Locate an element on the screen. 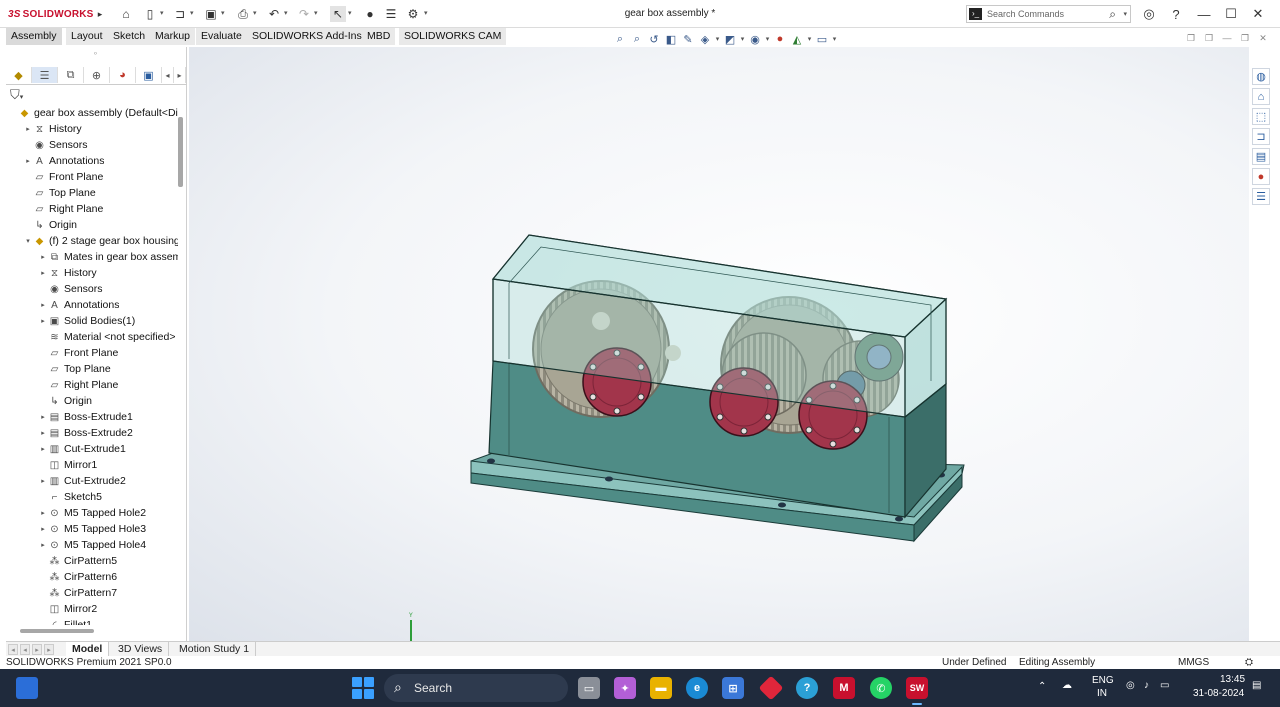 The image size is (1280, 707). tab-evaluate: Evaluate is located at coordinates (222, 36).